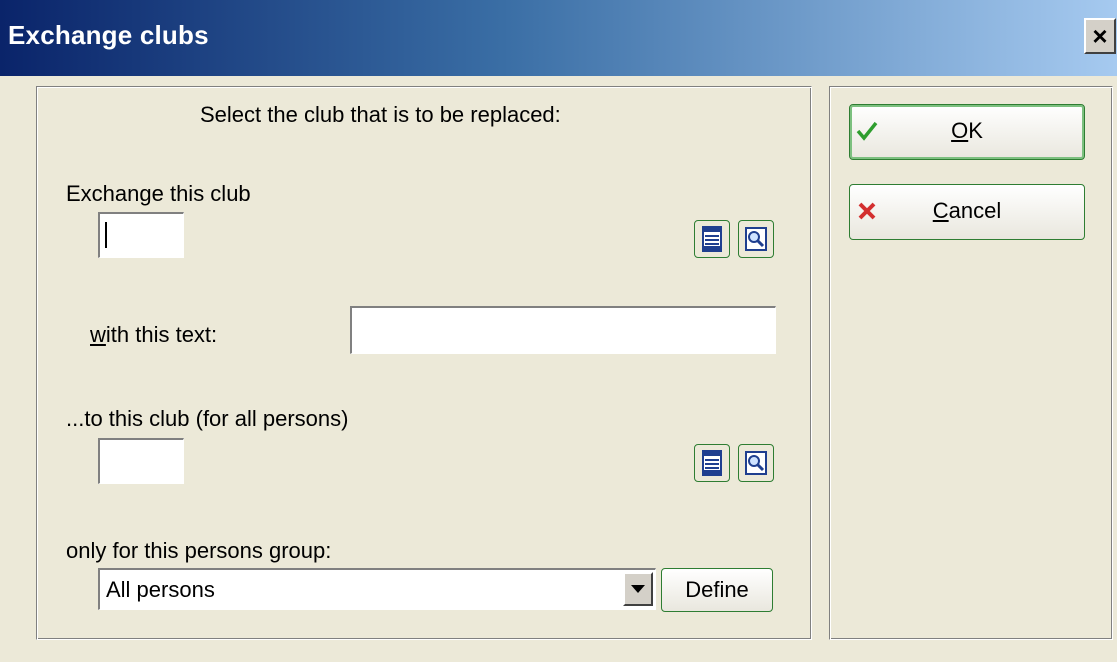 The height and width of the screenshot is (662, 1117). Describe the element at coordinates (106, 235) in the screenshot. I see `text-caret` at that location.